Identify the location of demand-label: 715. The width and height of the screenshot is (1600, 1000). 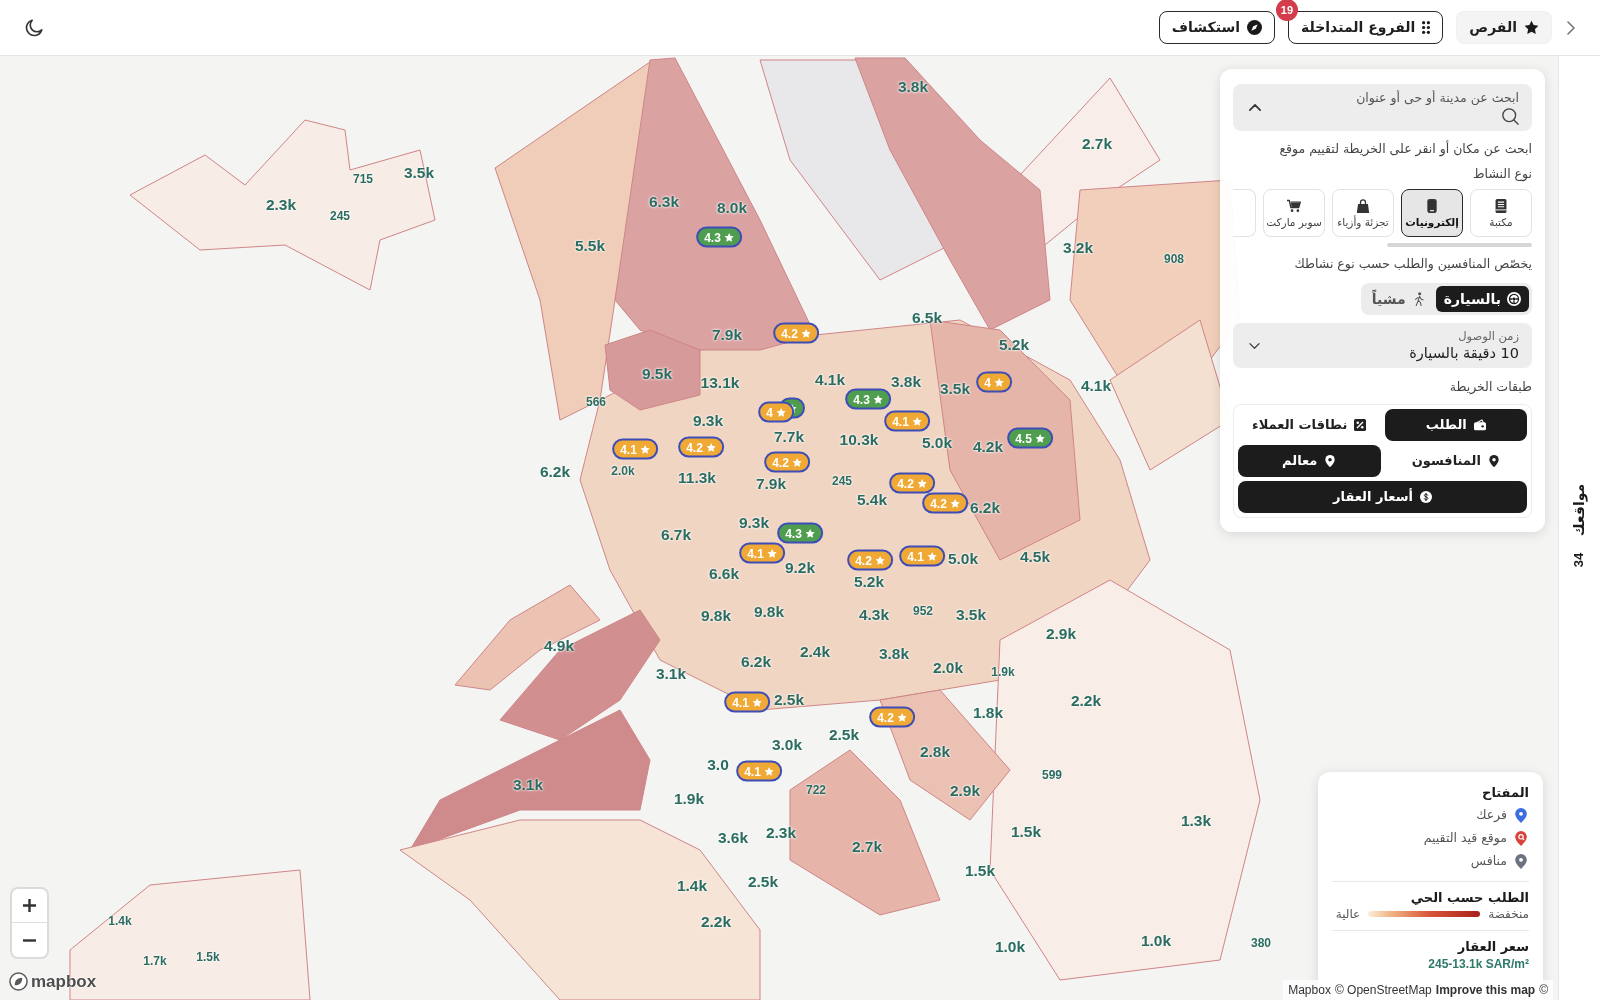
(363, 179).